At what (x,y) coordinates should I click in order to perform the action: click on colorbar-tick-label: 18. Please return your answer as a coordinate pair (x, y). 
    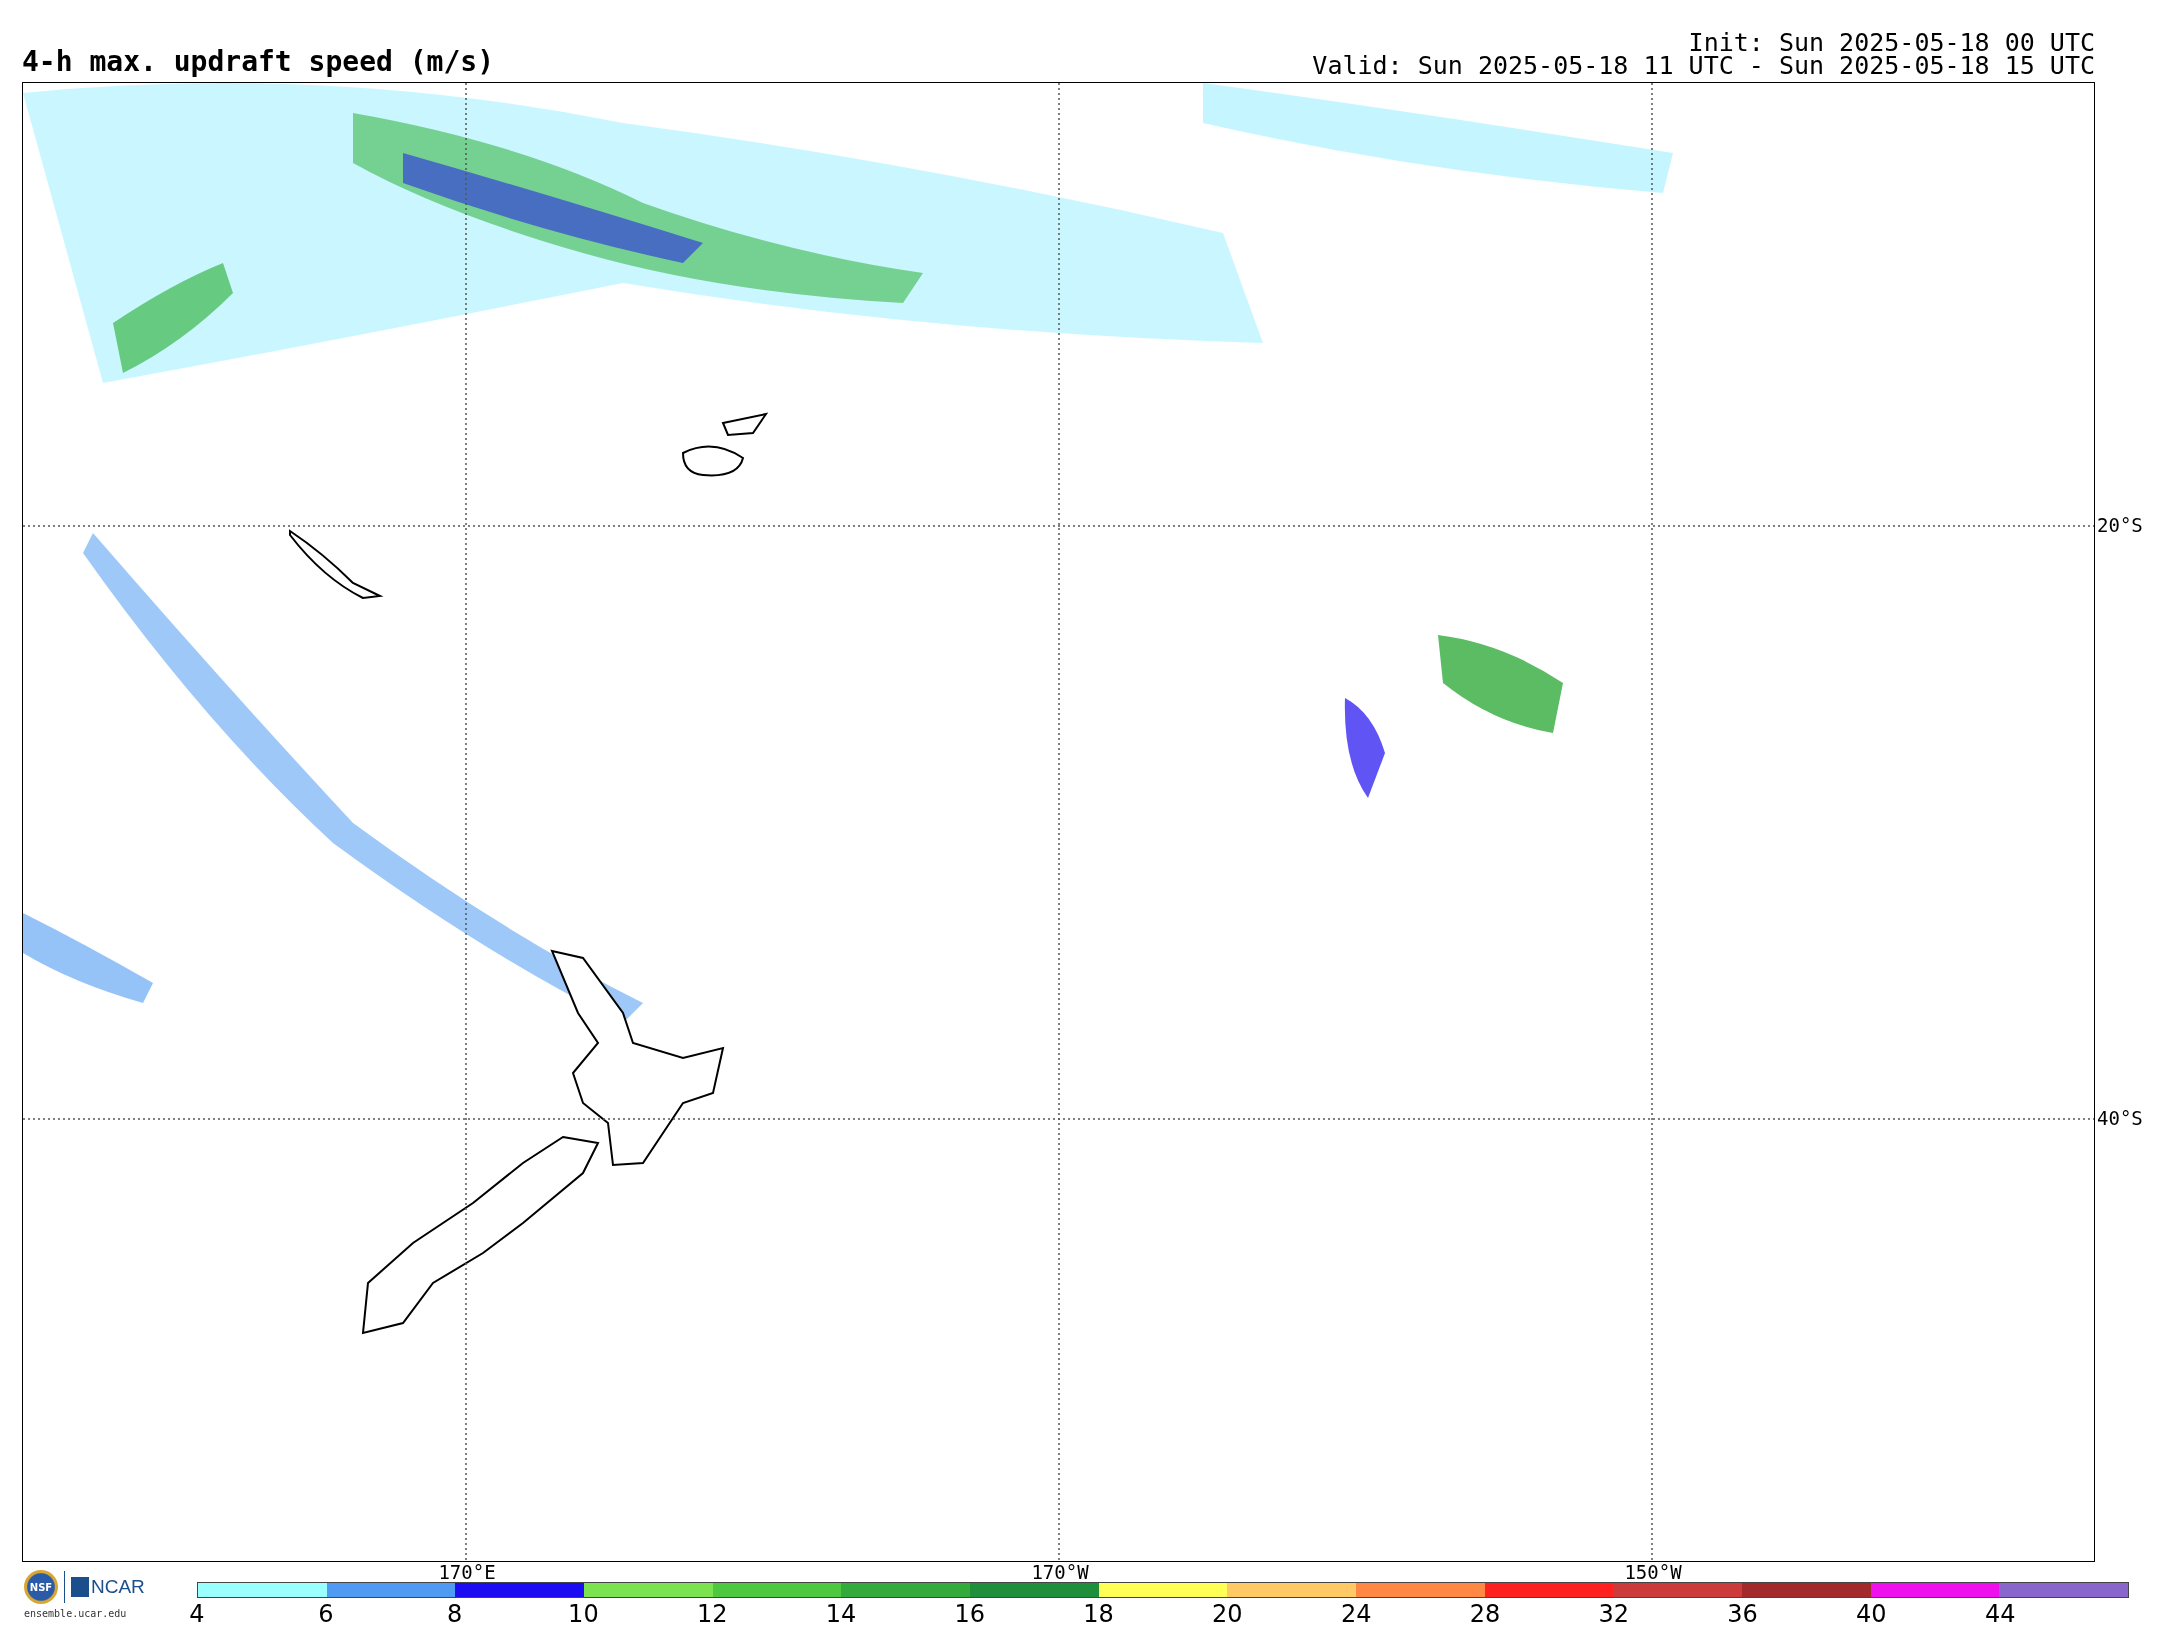
    Looking at the image, I should click on (1098, 1613).